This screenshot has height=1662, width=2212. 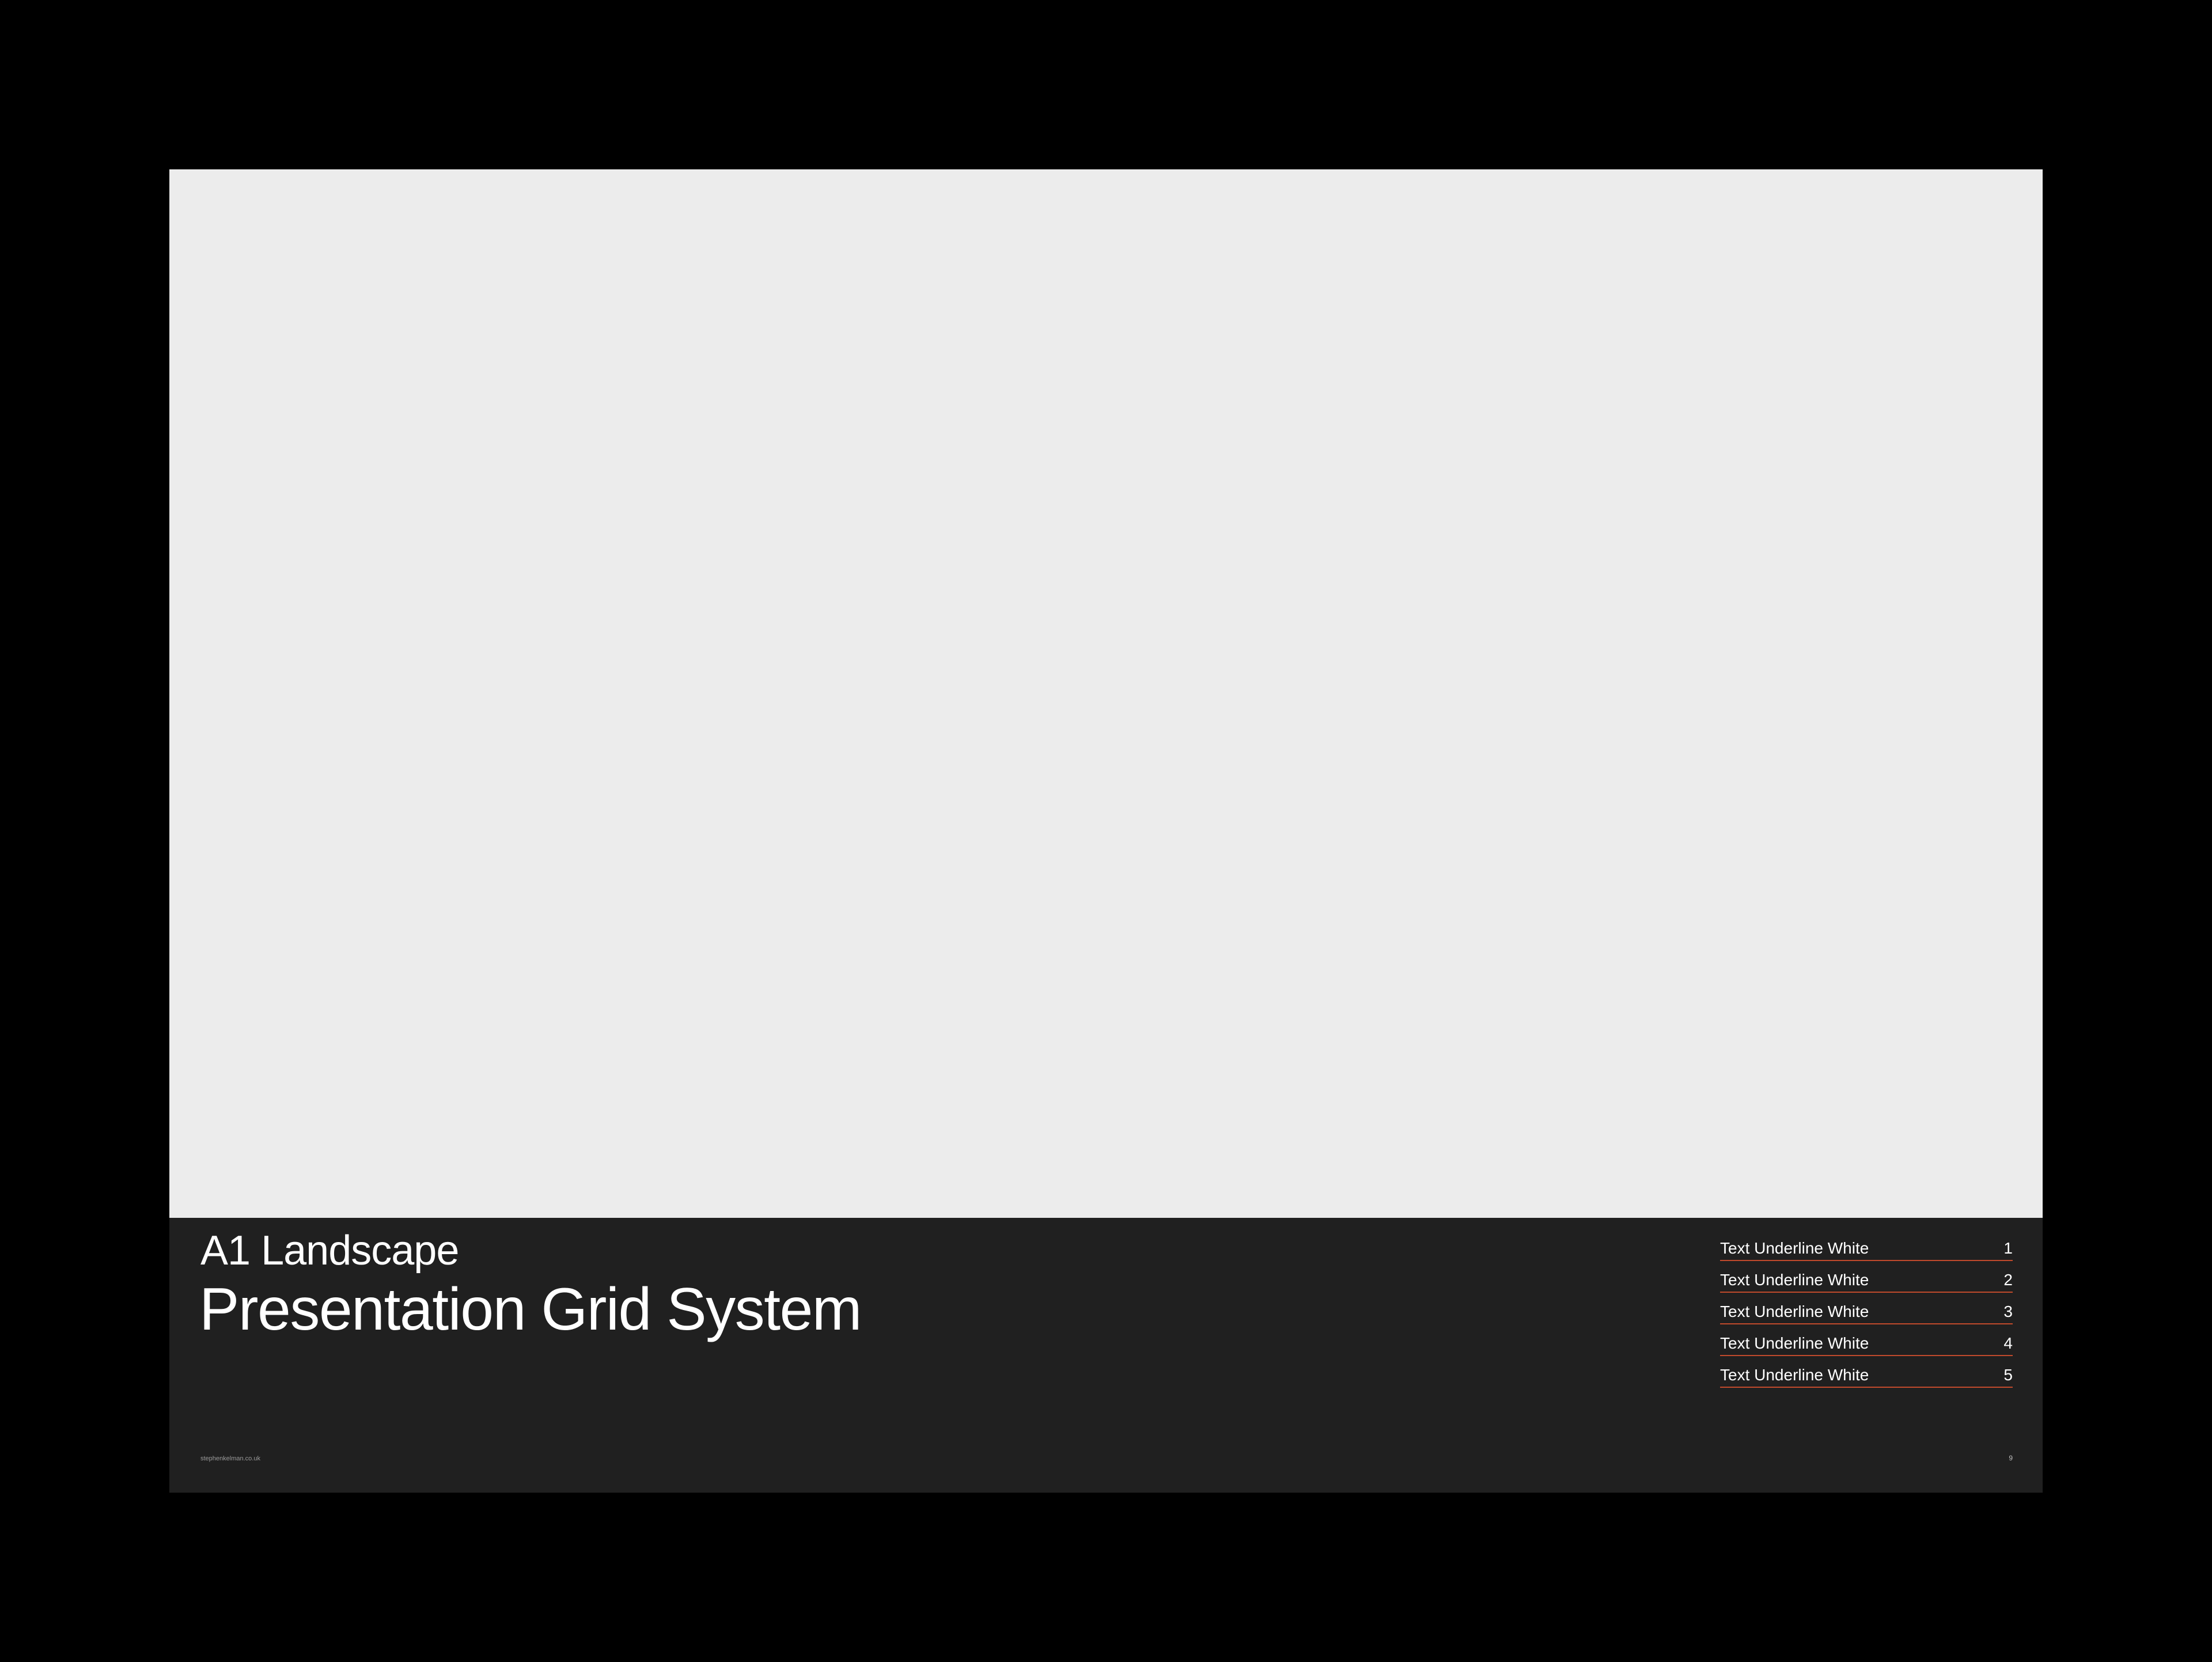 I want to click on index-item-number: 3, so click(x=2008, y=1311).